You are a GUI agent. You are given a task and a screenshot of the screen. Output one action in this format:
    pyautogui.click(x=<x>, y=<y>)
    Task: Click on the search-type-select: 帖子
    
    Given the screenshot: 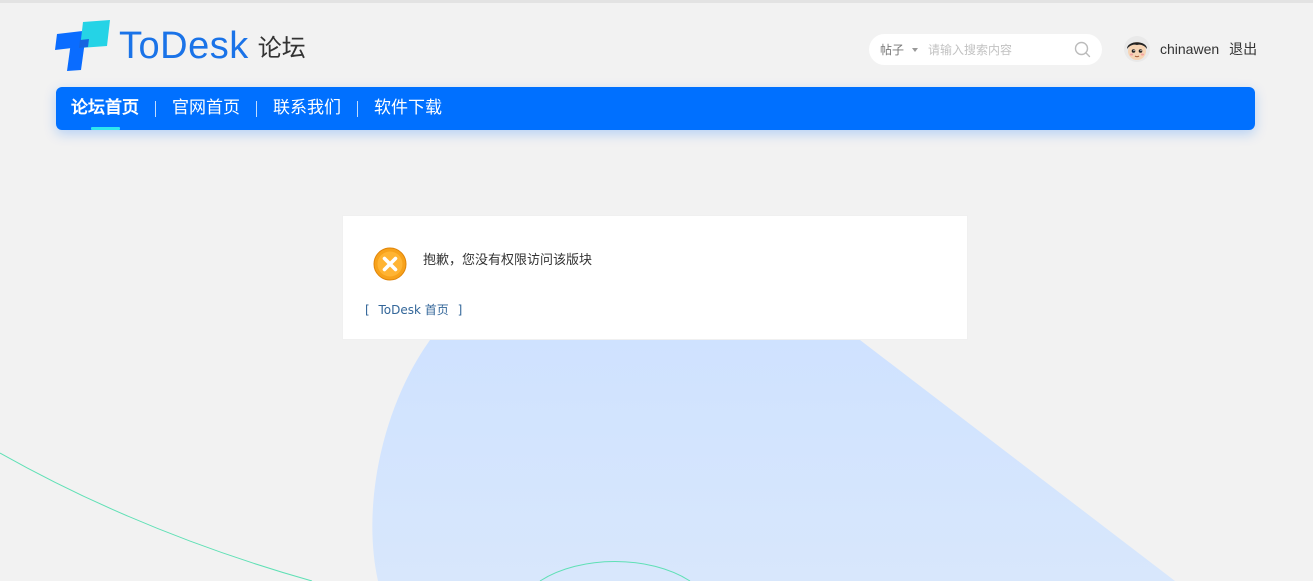 What is the action you would take?
    pyautogui.click(x=899, y=49)
    